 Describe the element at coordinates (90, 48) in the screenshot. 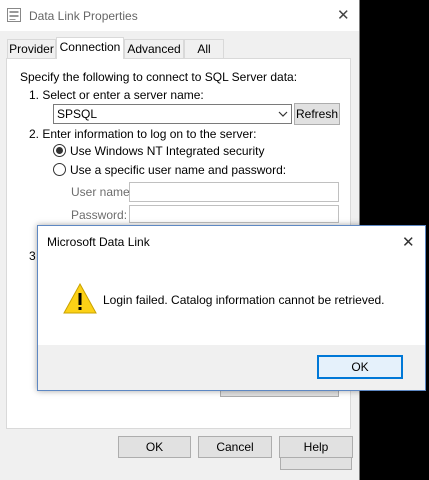

I see `tab-connection: Connection` at that location.